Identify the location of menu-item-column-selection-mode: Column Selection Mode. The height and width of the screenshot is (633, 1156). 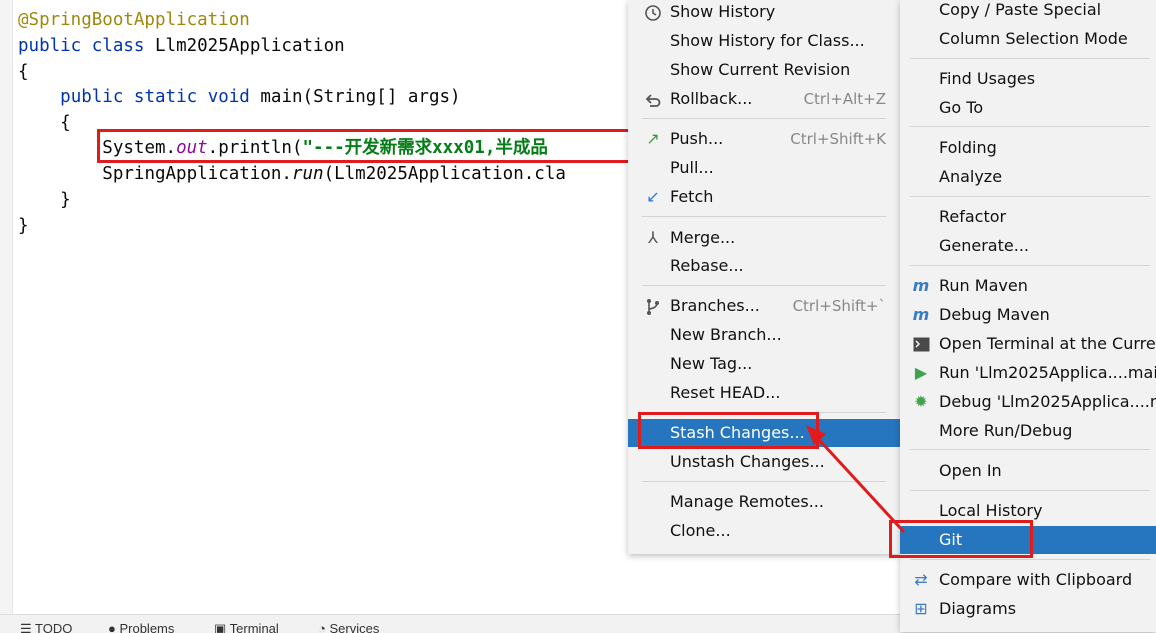
(1028, 39).